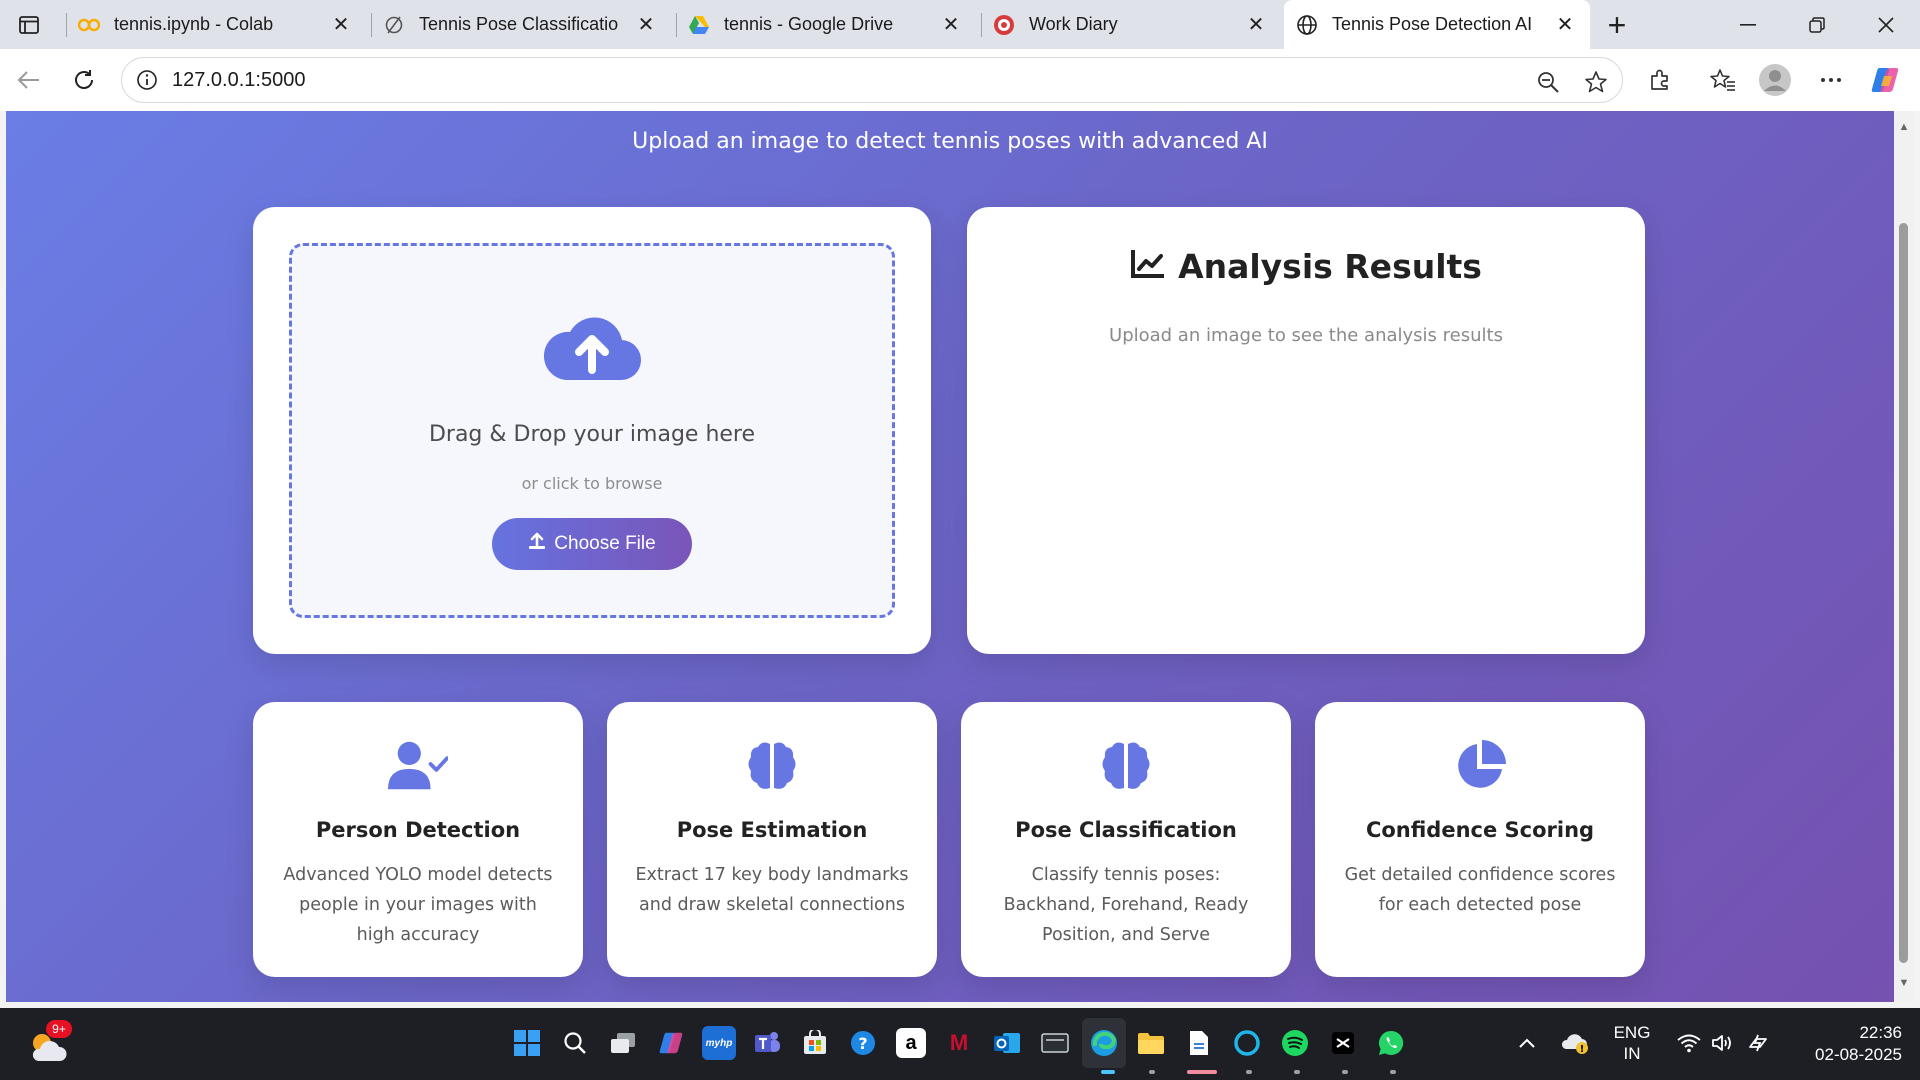  What do you see at coordinates (238, 80) in the screenshot?
I see `url-text: 127.0.0.1:5000` at bounding box center [238, 80].